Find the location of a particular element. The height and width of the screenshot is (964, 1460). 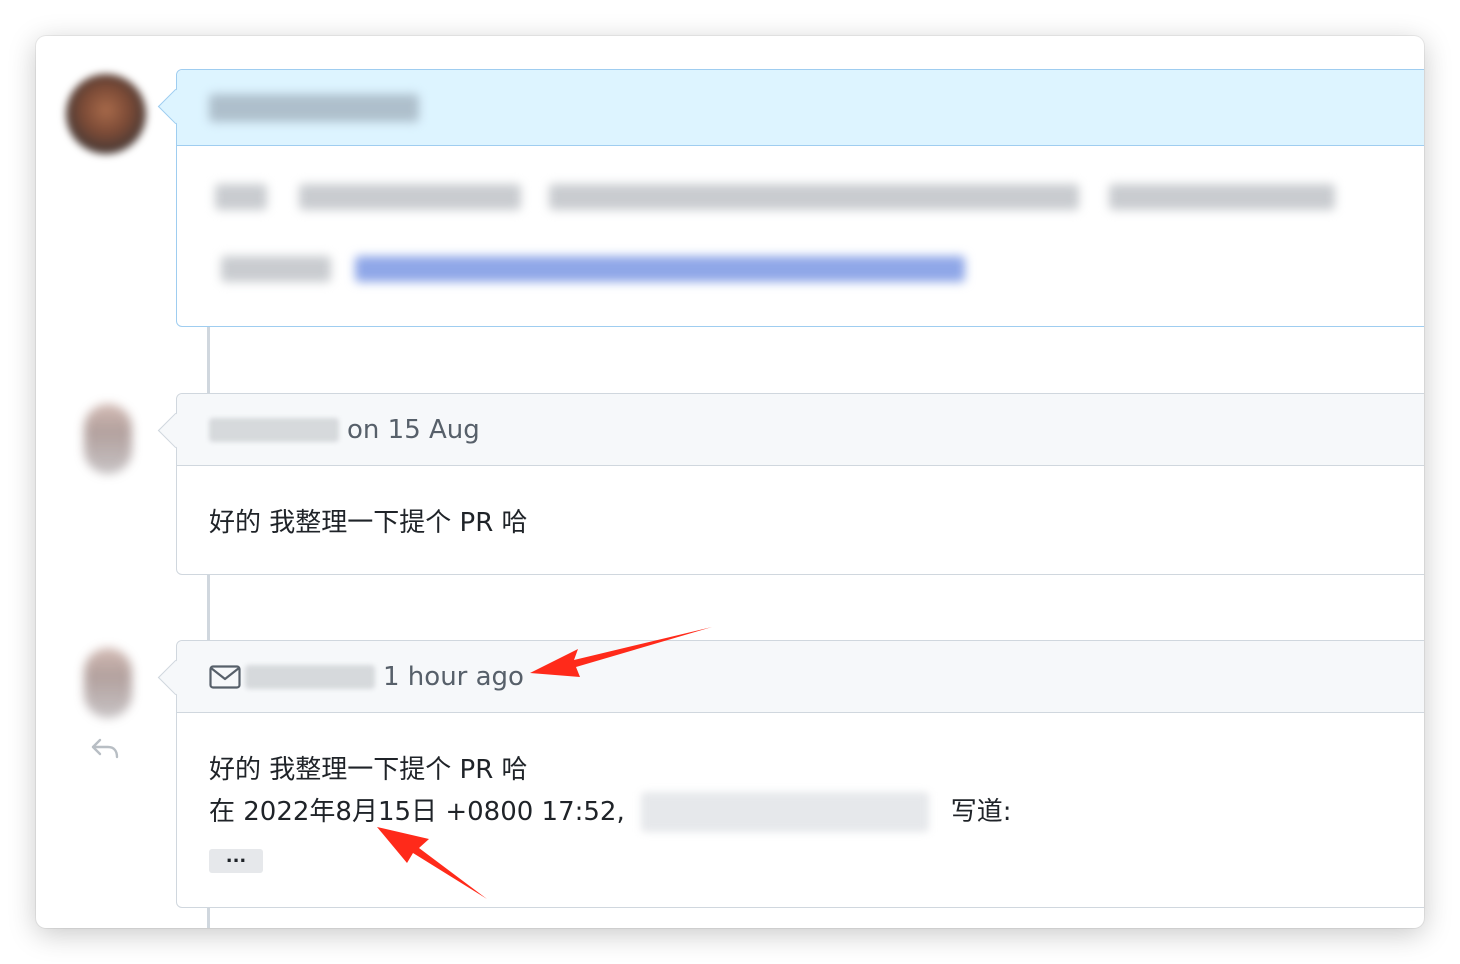

card-header: 1 hour ago is located at coordinates (800, 677).